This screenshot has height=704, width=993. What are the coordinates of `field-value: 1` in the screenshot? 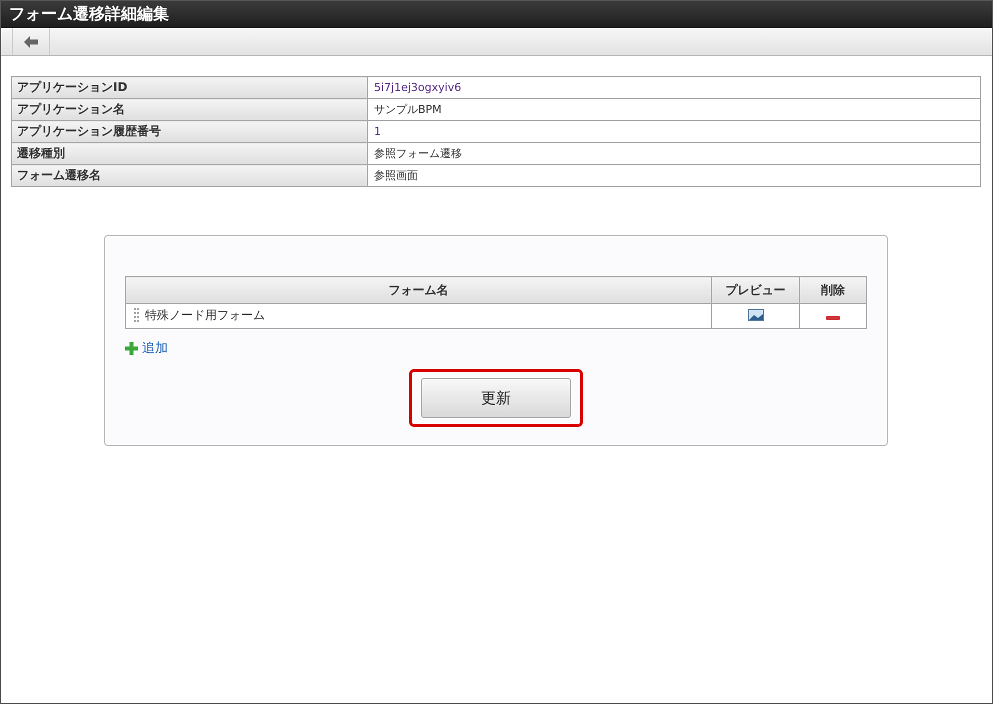 It's located at (674, 131).